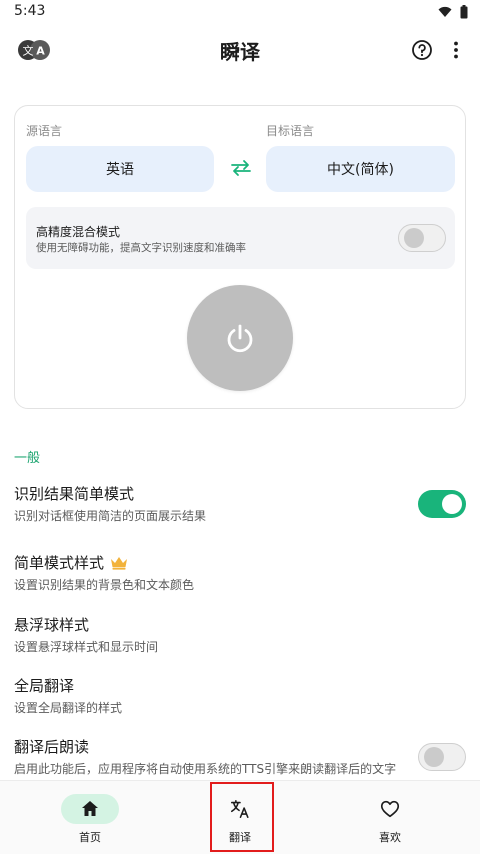 Image resolution: width=480 pixels, height=854 pixels. I want to click on source-language-label: 源语言, so click(44, 131).